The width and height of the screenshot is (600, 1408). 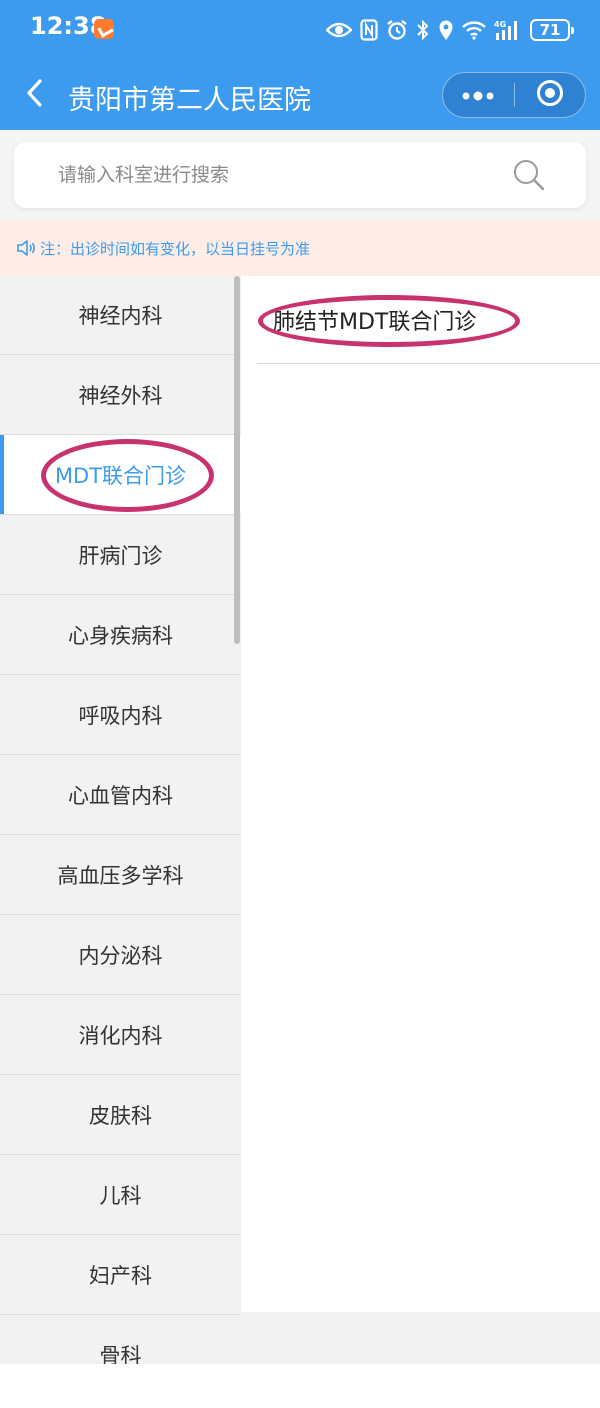 I want to click on more-dots-icon, so click(x=478, y=95).